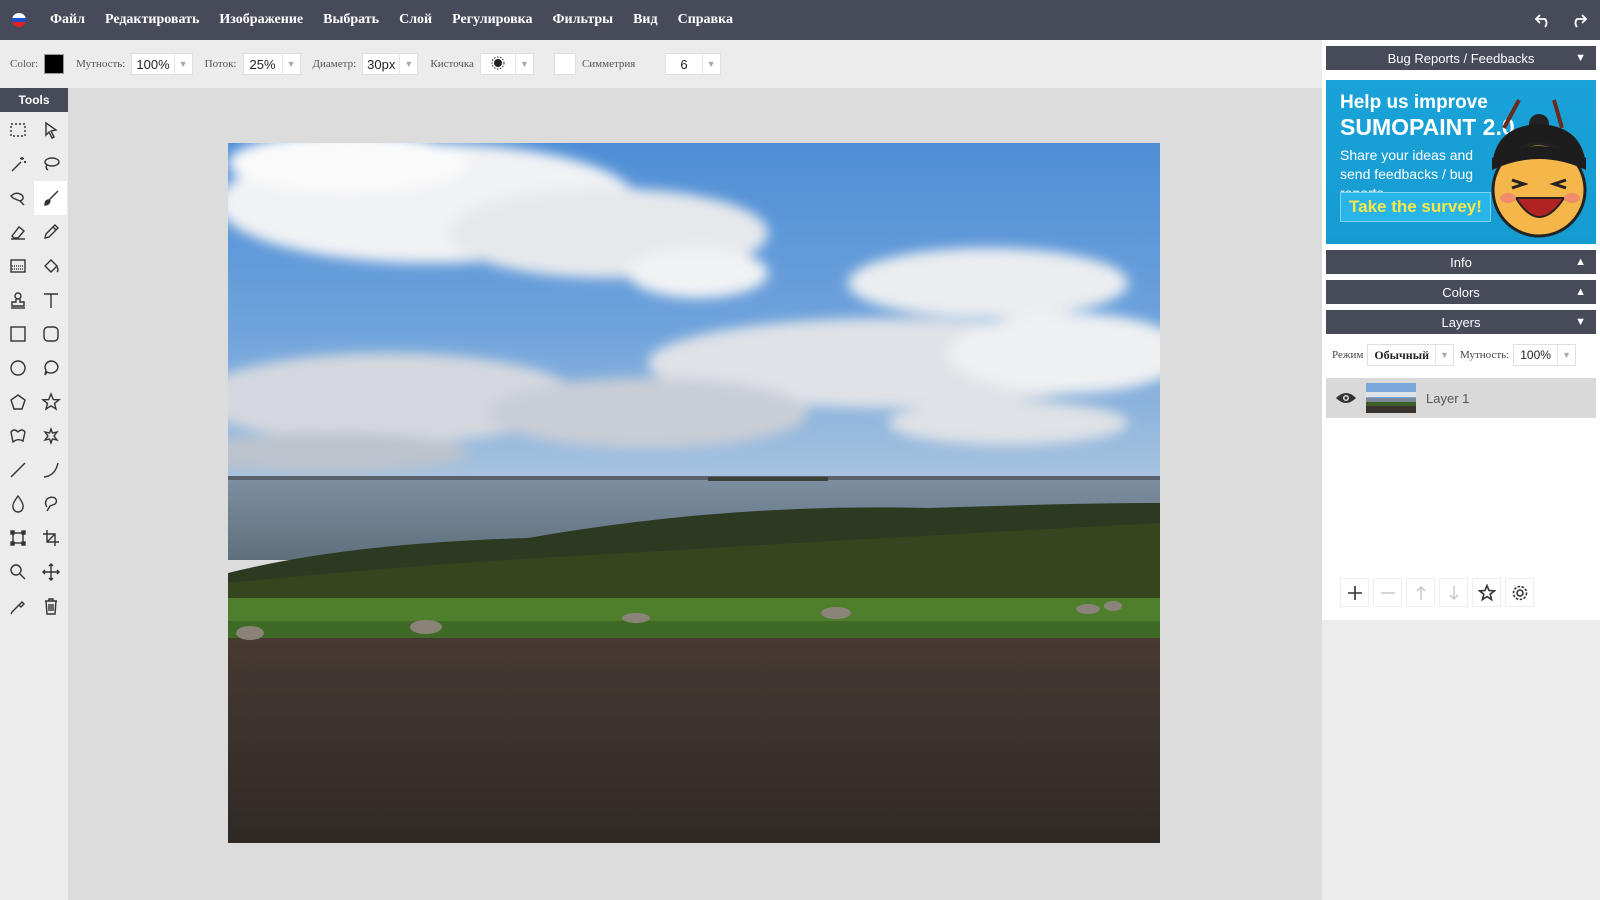  I want to click on layer-settings-button, so click(1519, 592).